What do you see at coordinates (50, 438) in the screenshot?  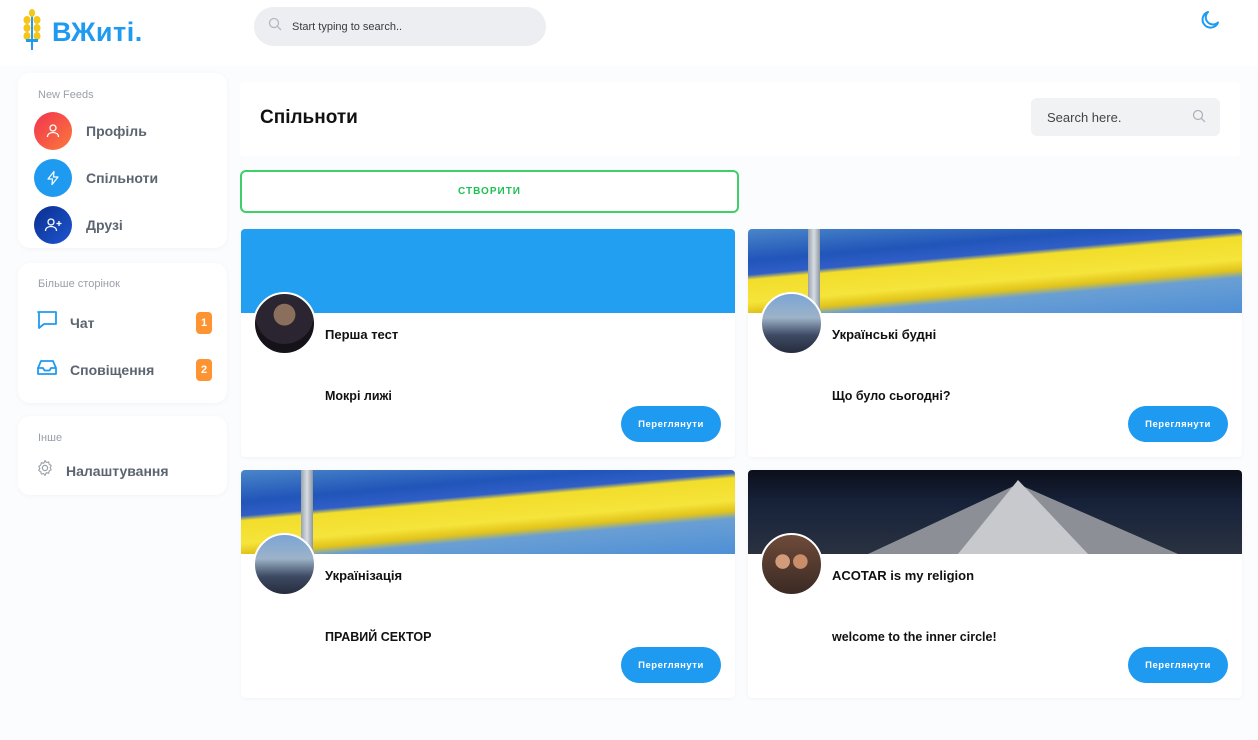 I see `sidebar-section-title: Інше` at bounding box center [50, 438].